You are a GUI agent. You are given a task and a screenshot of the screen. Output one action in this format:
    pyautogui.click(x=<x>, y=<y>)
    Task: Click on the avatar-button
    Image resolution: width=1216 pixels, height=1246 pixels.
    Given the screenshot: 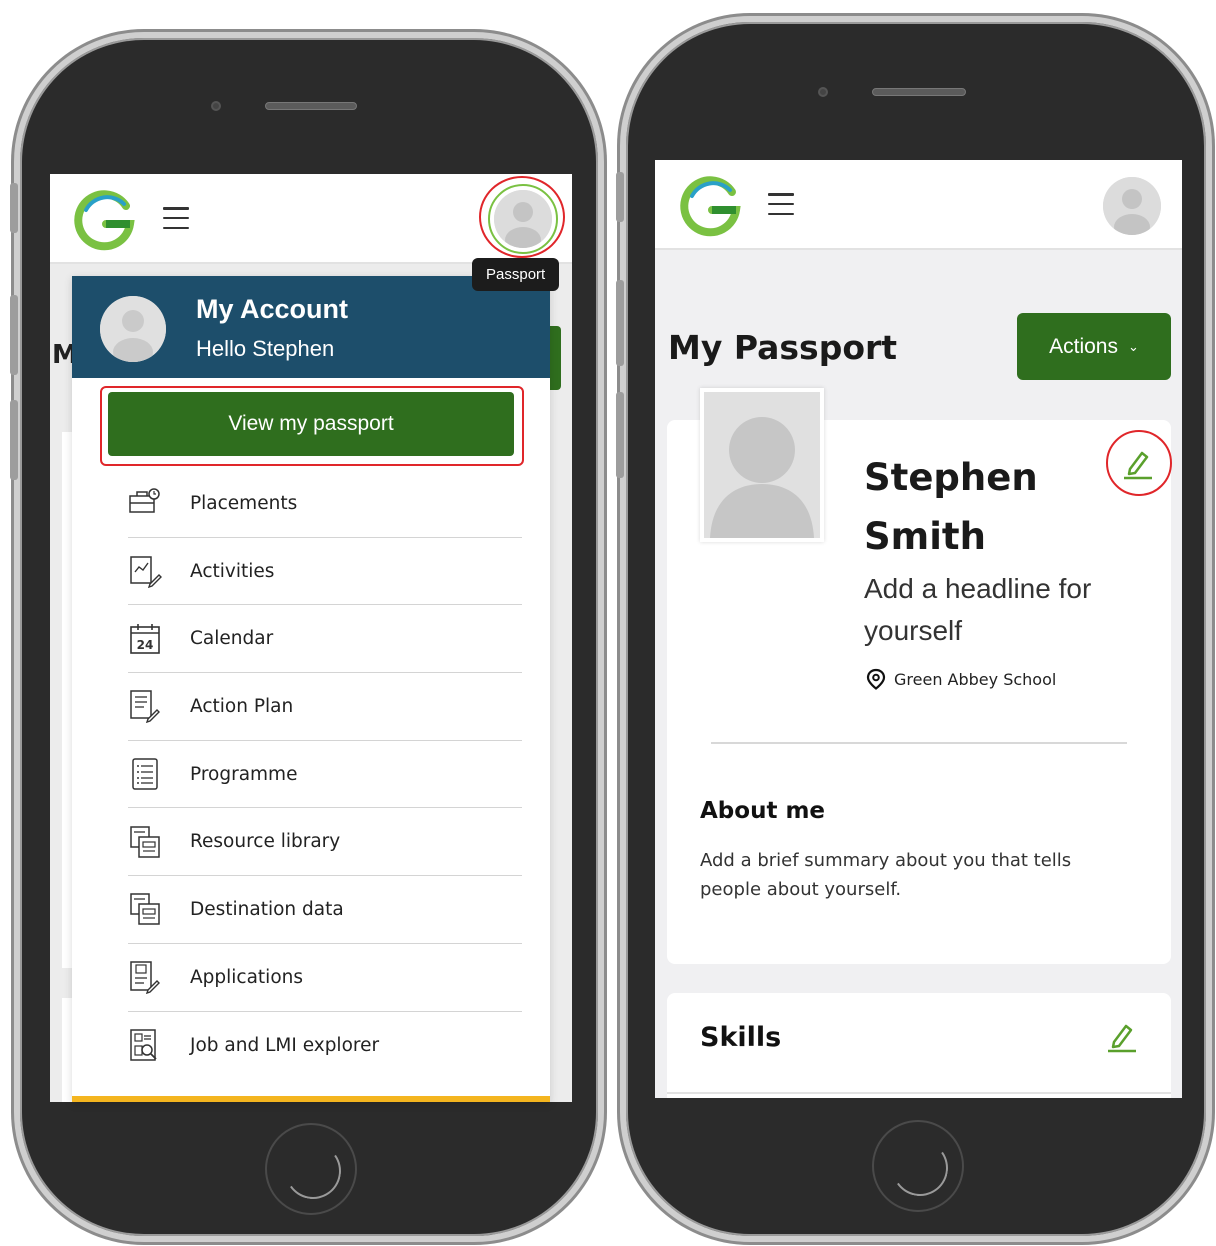 What is the action you would take?
    pyautogui.click(x=1132, y=206)
    